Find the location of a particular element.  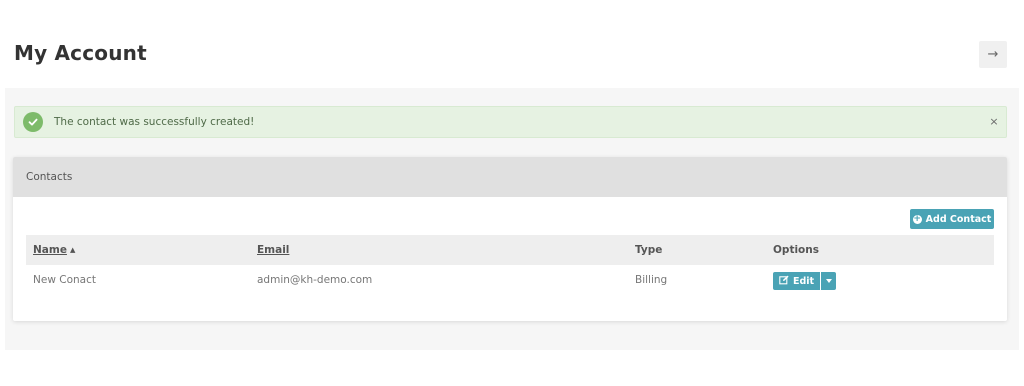

header-arrow-button: → is located at coordinates (993, 54).